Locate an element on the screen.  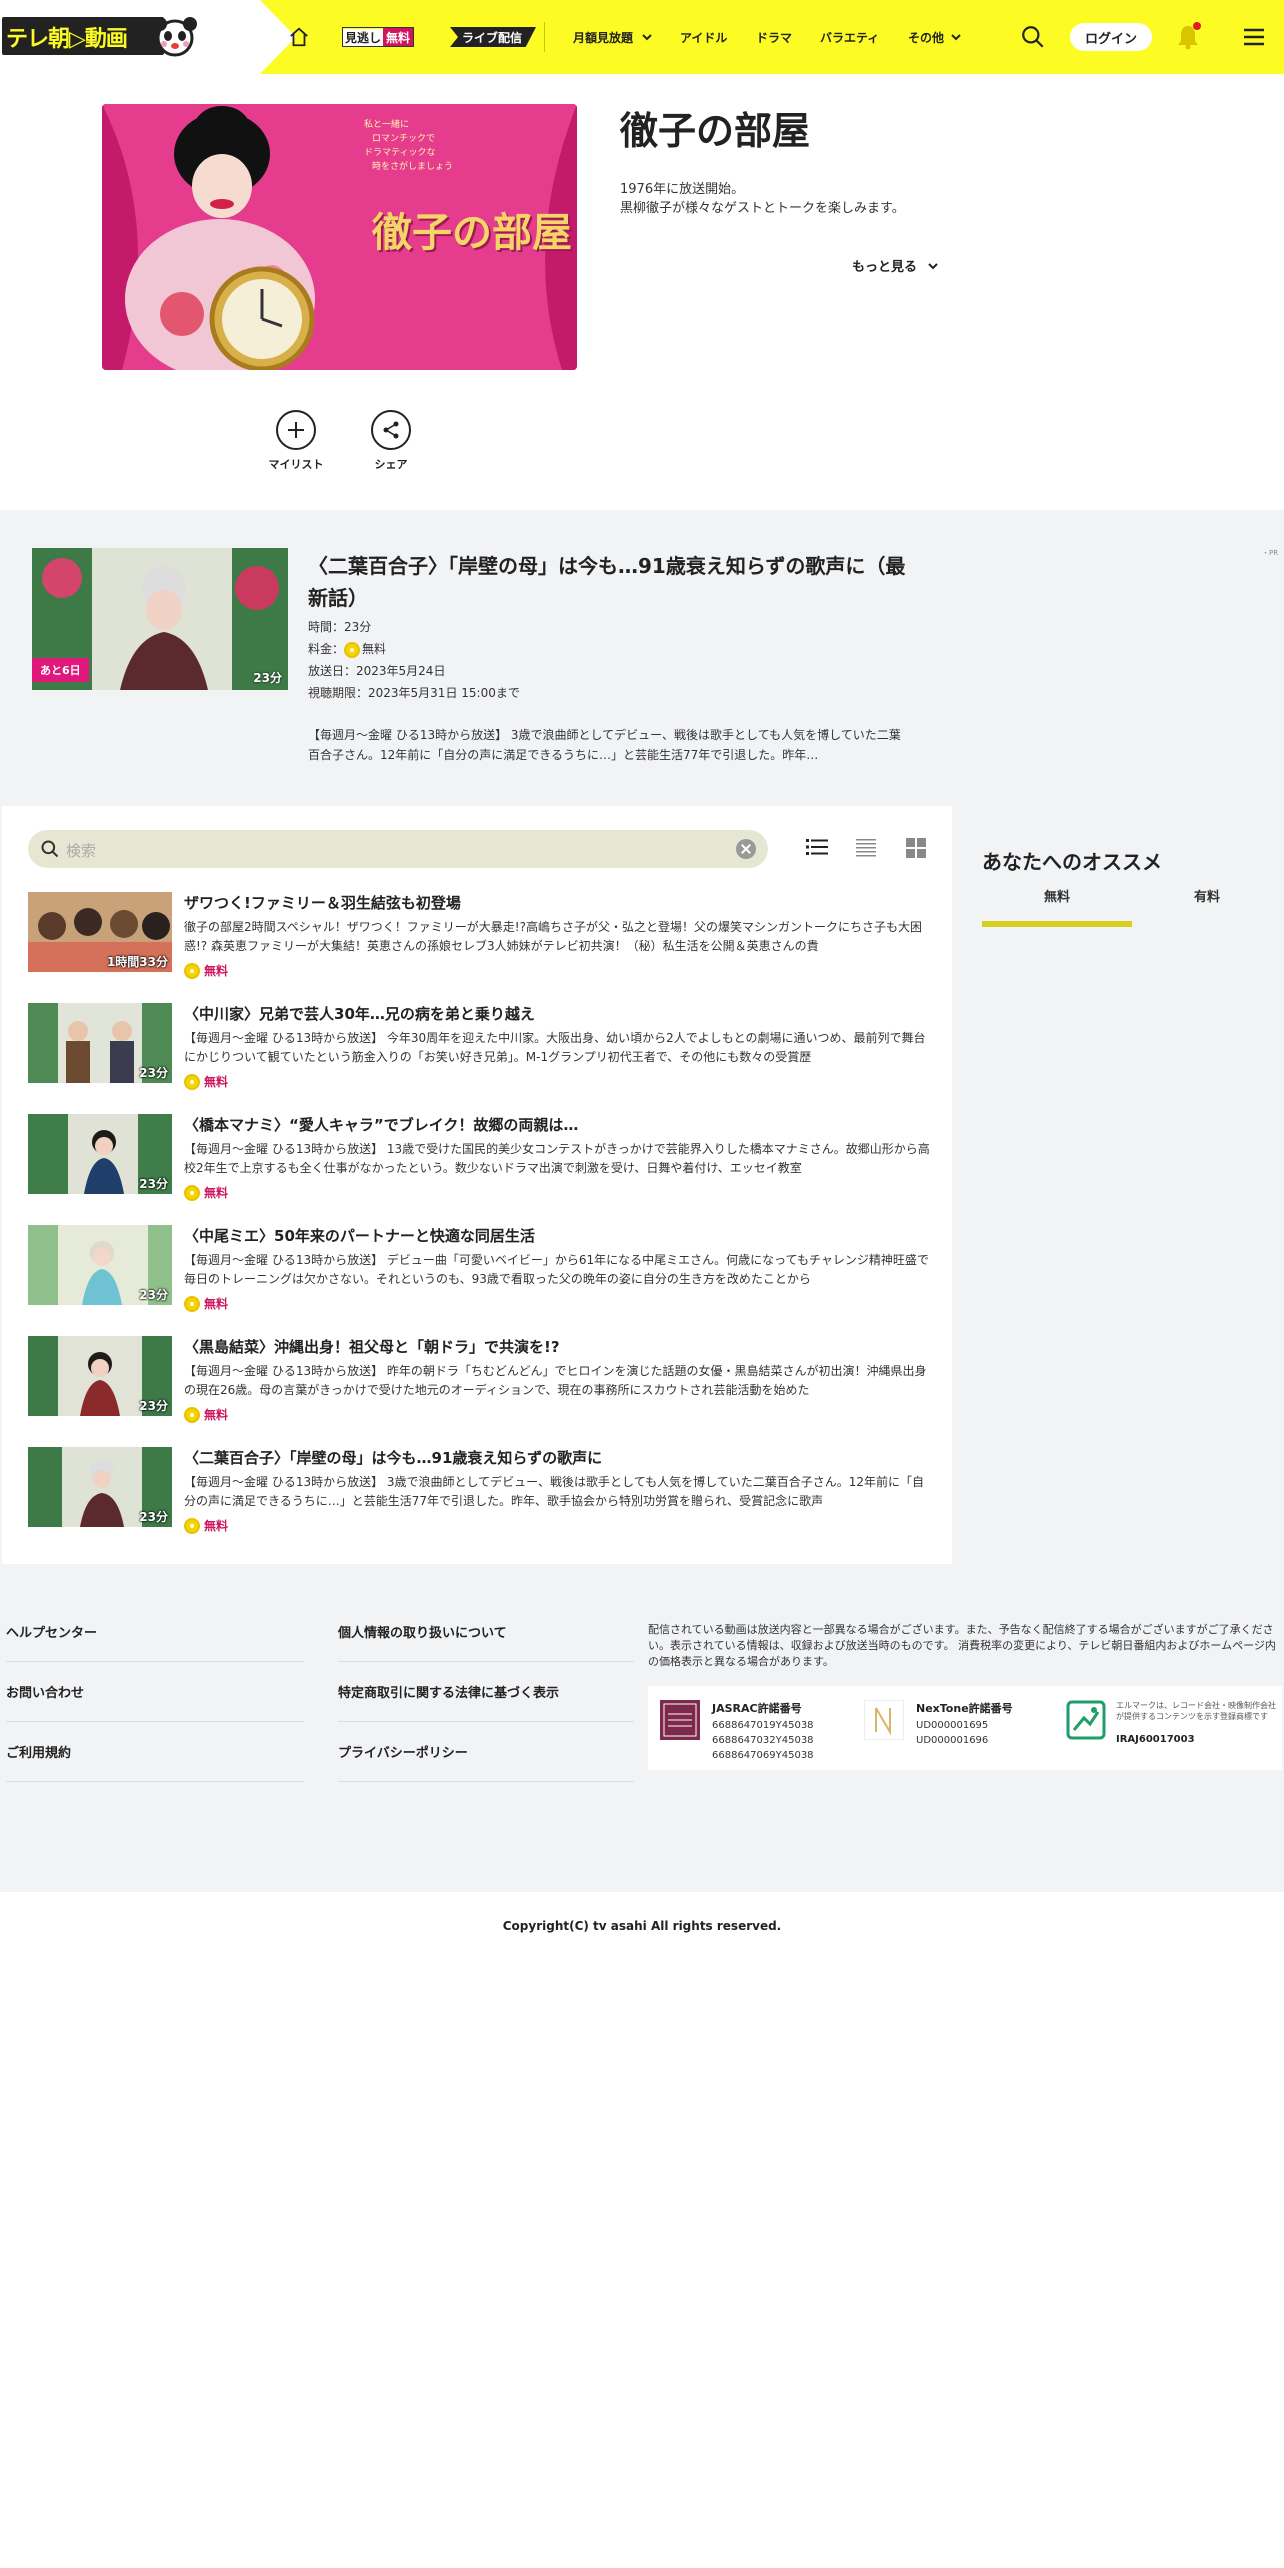
days-left-badge: あと6日 is located at coordinates (60, 670).